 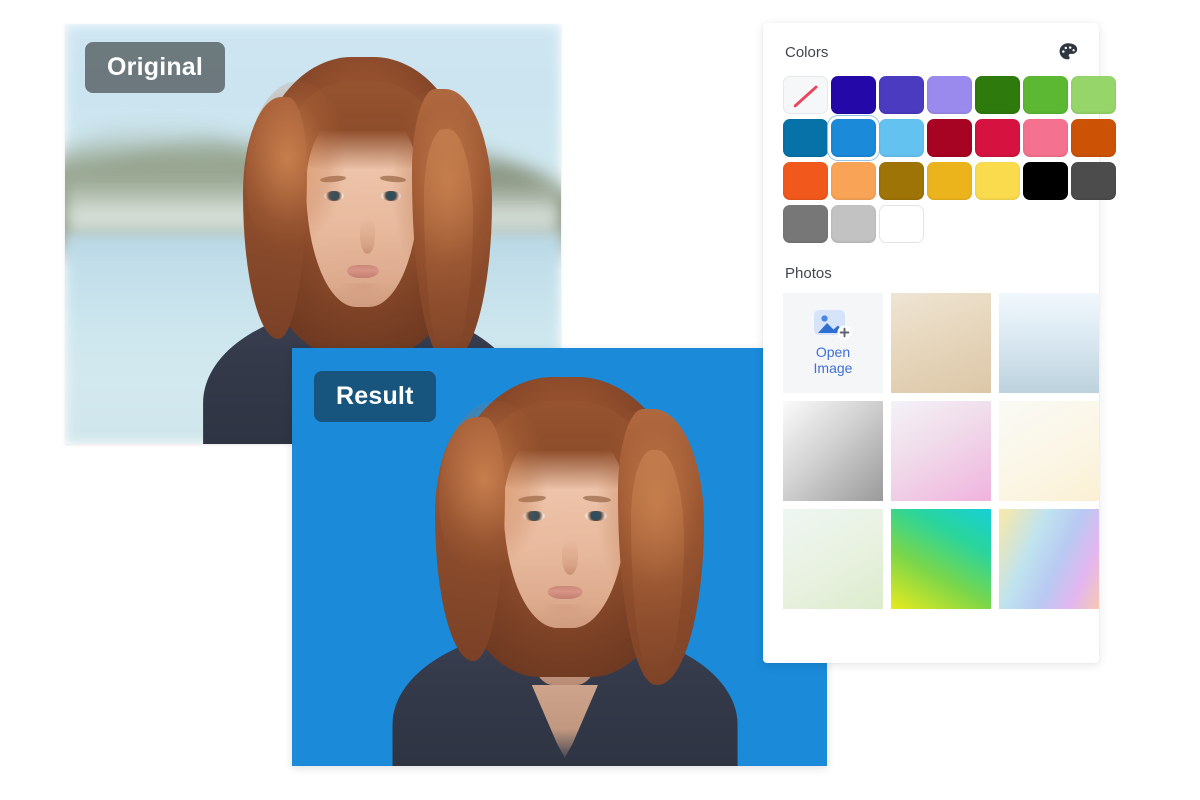 I want to click on color-swatch-green, so click(x=1045, y=95).